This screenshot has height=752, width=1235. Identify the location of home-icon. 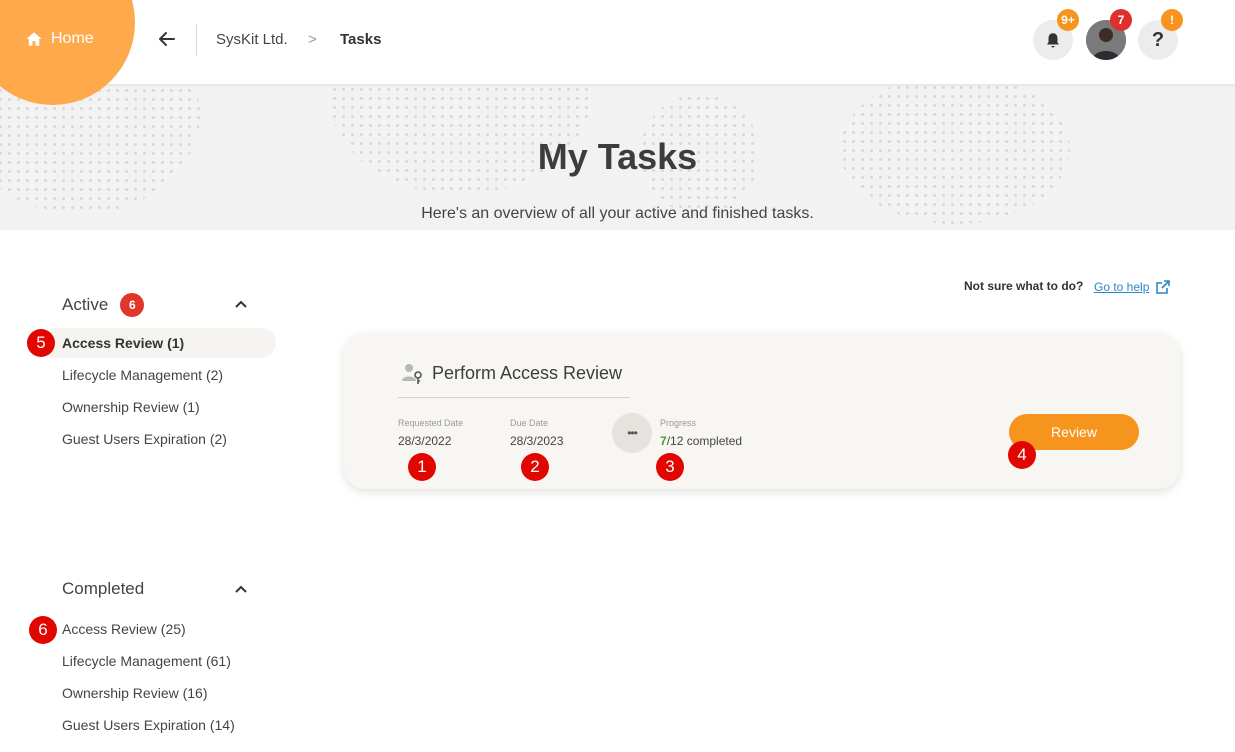
(34, 39).